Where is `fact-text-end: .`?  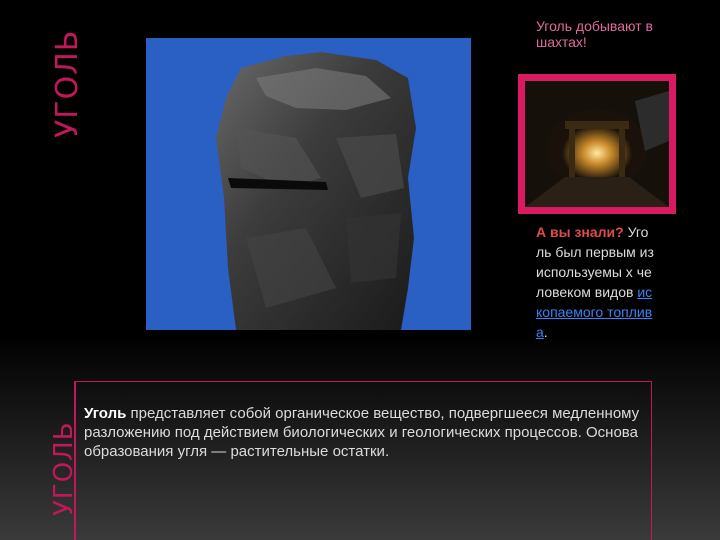
fact-text-end: . is located at coordinates (545, 332).